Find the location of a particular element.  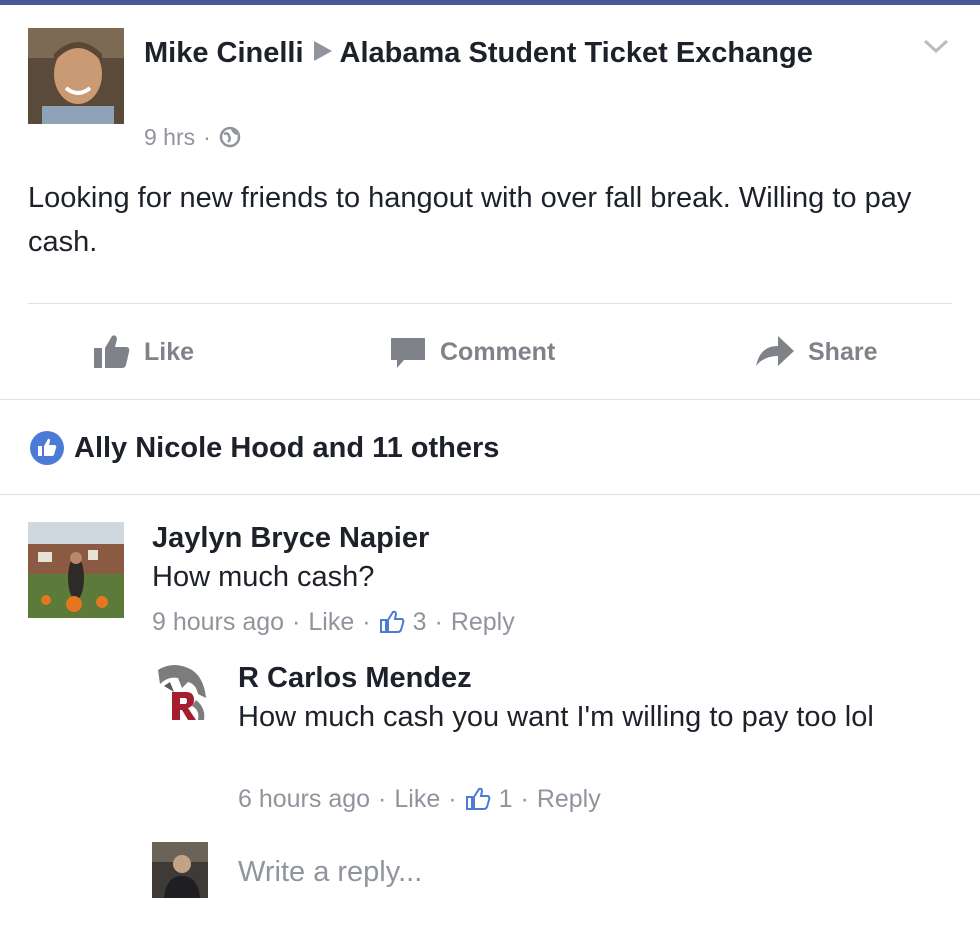

reply-input is located at coordinates (588, 872).